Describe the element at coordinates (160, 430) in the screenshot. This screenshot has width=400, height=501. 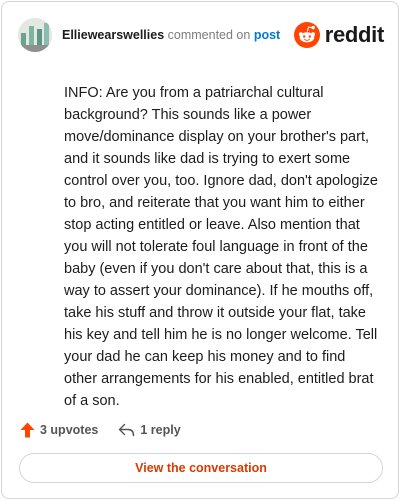
I see `reply-count: 1 reply` at that location.